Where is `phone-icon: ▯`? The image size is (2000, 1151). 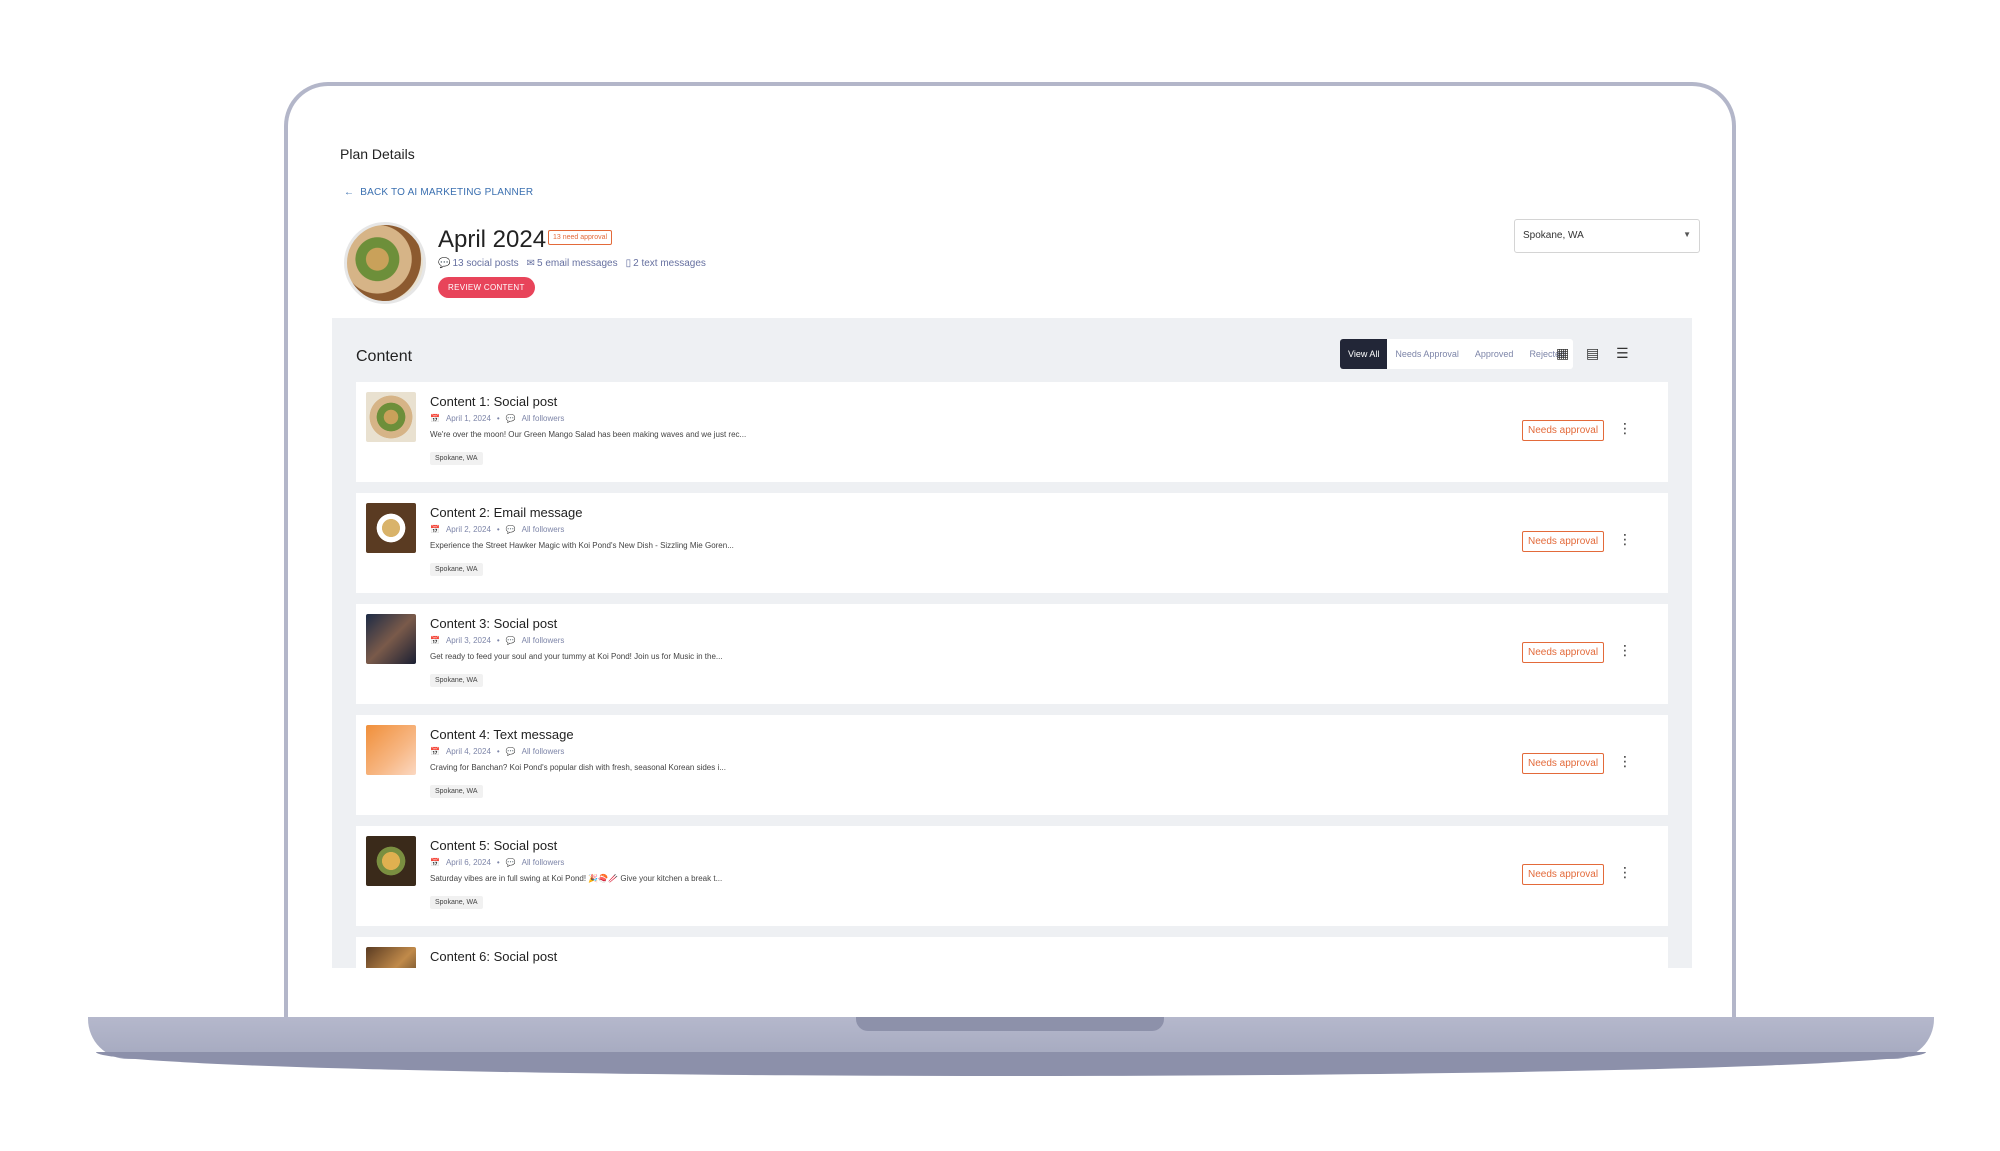
phone-icon: ▯ is located at coordinates (628, 263).